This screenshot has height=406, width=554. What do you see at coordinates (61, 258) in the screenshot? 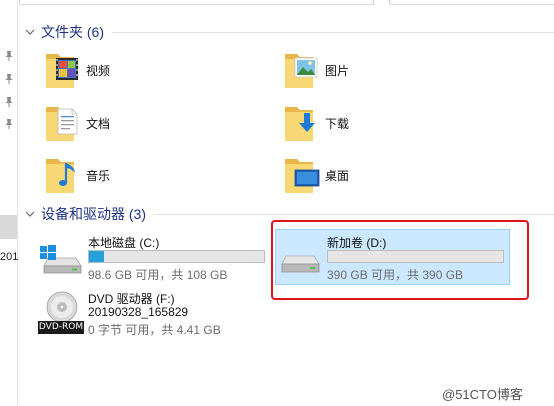
I see `windows-drive-icon` at bounding box center [61, 258].